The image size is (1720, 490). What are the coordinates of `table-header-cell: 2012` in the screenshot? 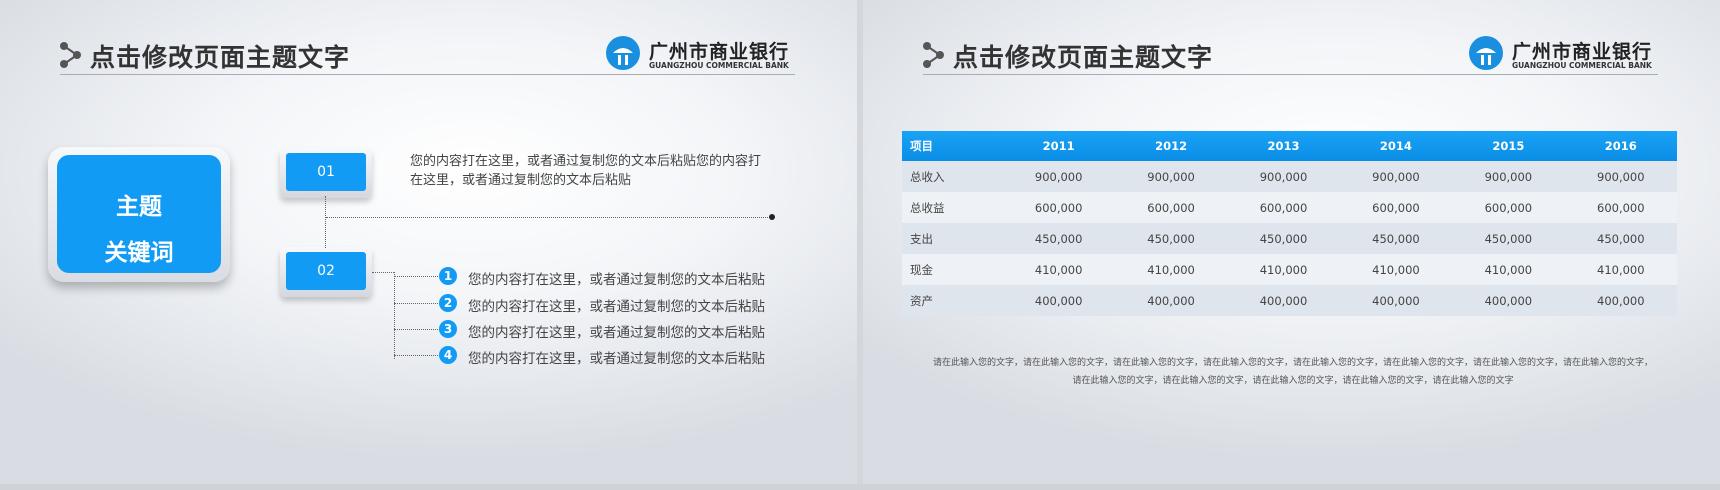 It's located at (1171, 146).